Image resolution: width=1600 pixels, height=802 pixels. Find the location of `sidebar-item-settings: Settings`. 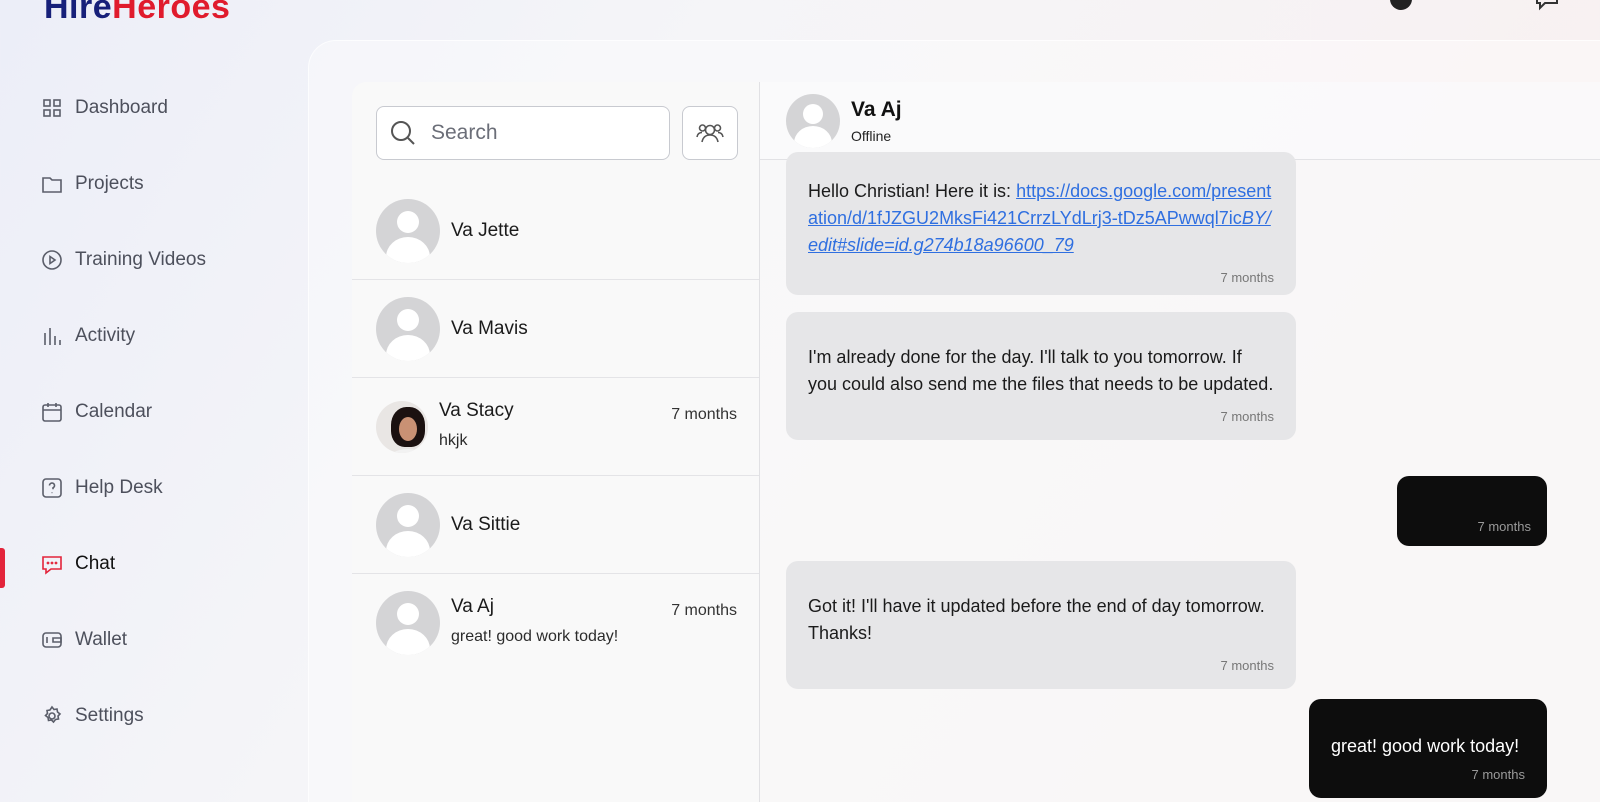

sidebar-item-settings: Settings is located at coordinates (150, 716).